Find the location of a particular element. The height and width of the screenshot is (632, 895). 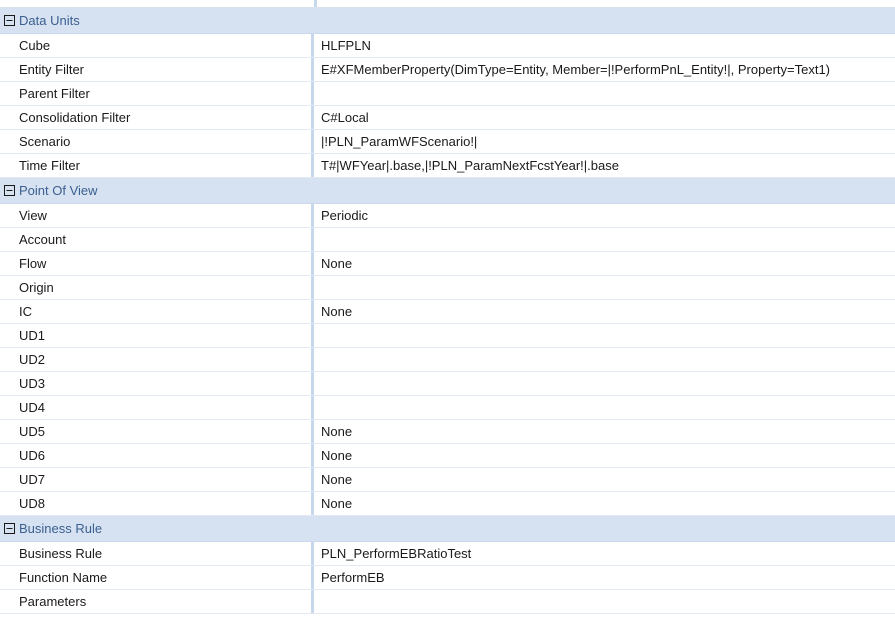

property-name: UD2 is located at coordinates (166, 359).